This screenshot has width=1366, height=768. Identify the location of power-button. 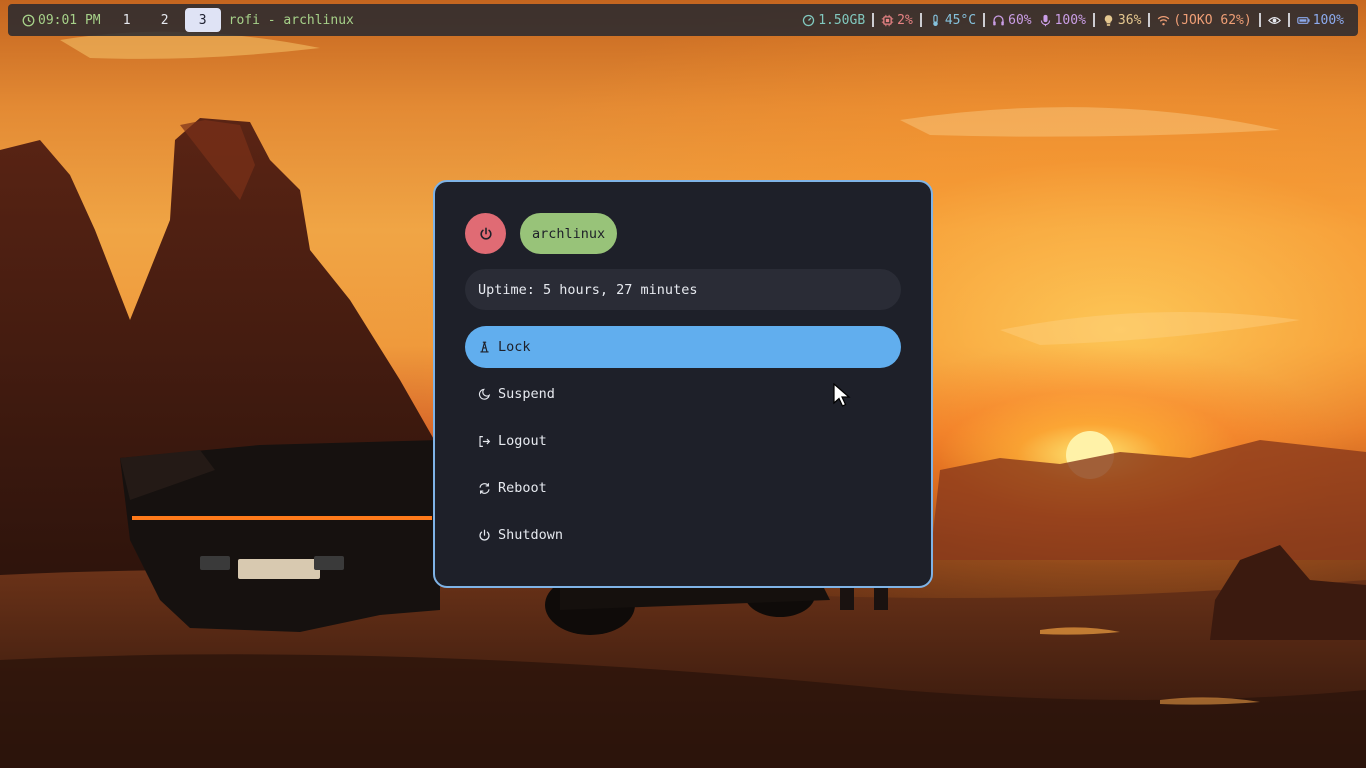
(485, 233).